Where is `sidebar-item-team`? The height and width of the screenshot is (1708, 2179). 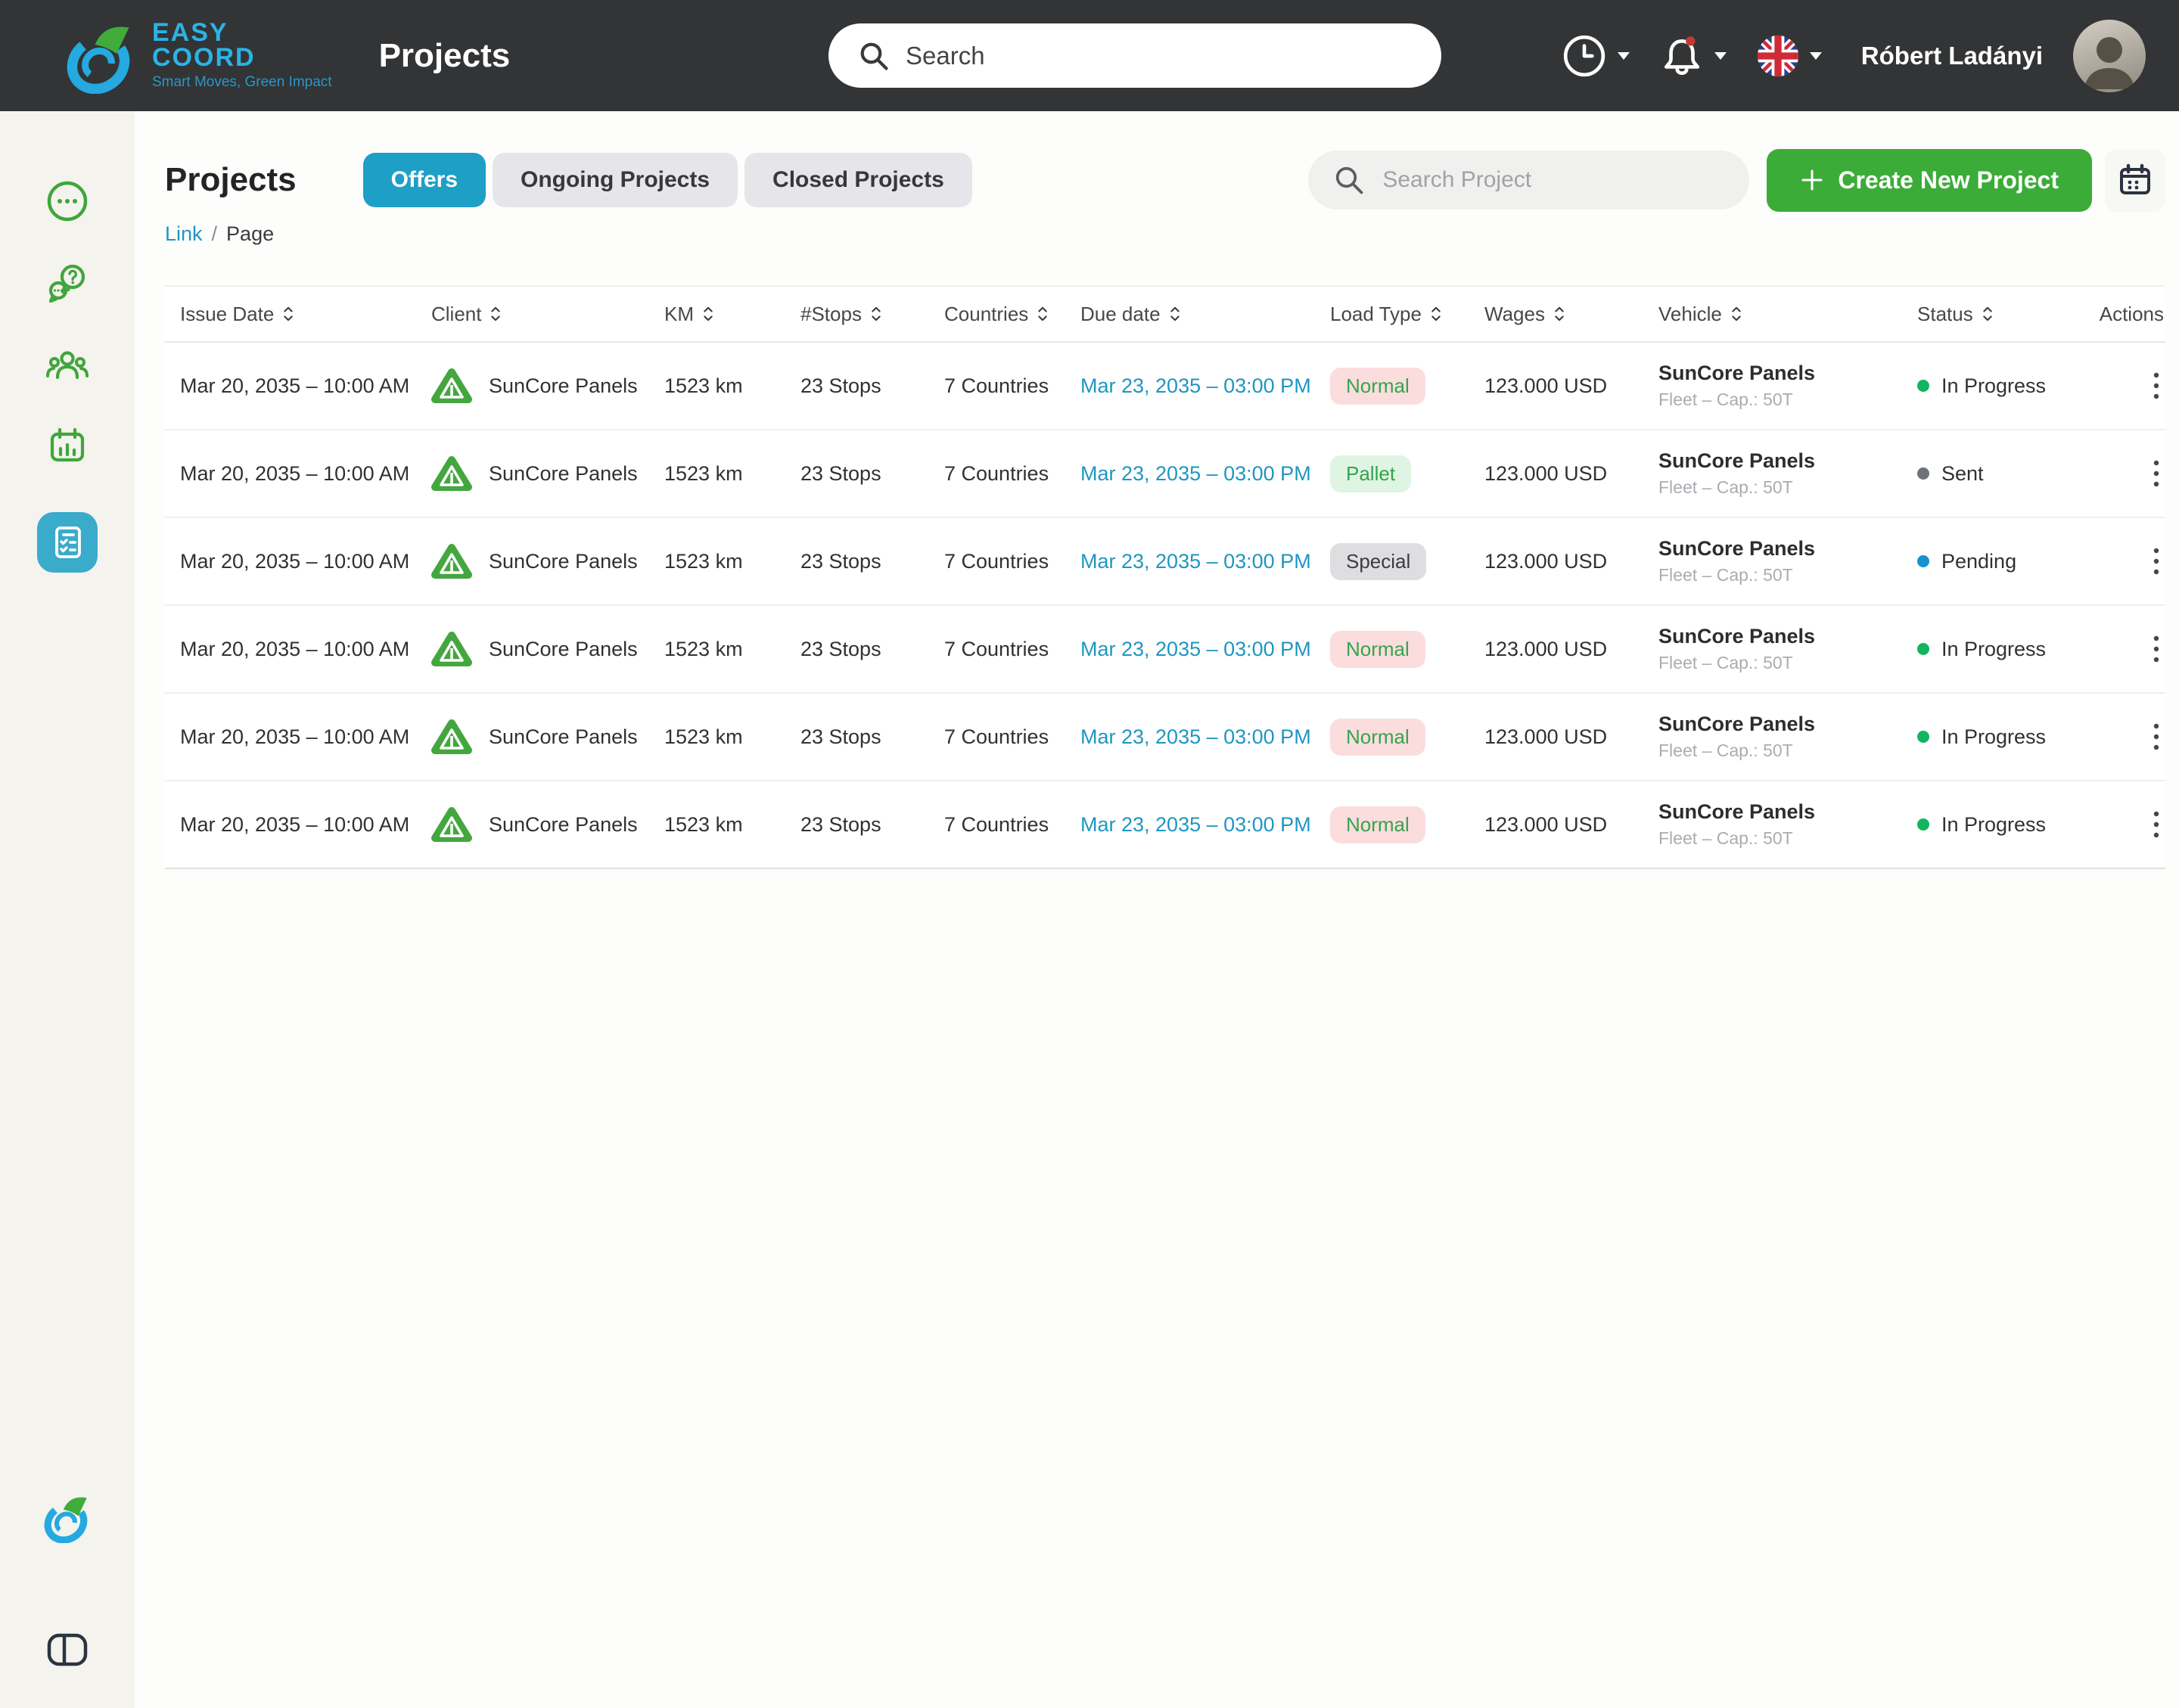 sidebar-item-team is located at coordinates (67, 365).